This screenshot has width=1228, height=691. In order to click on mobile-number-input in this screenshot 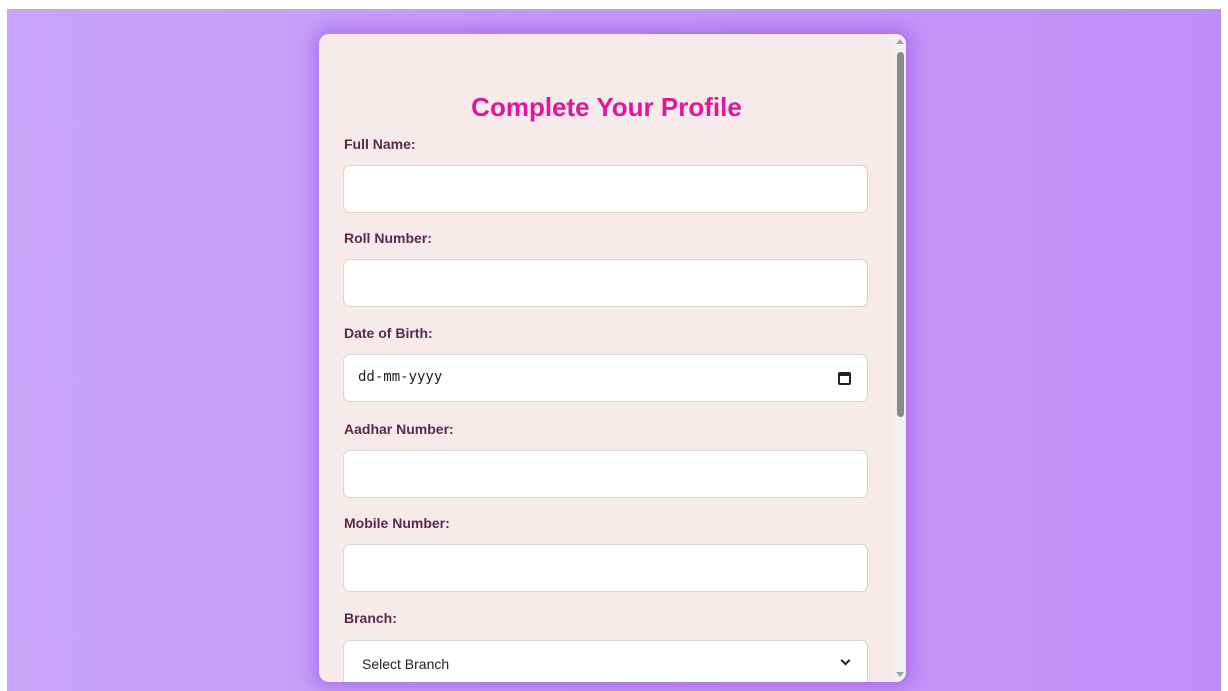, I will do `click(605, 568)`.